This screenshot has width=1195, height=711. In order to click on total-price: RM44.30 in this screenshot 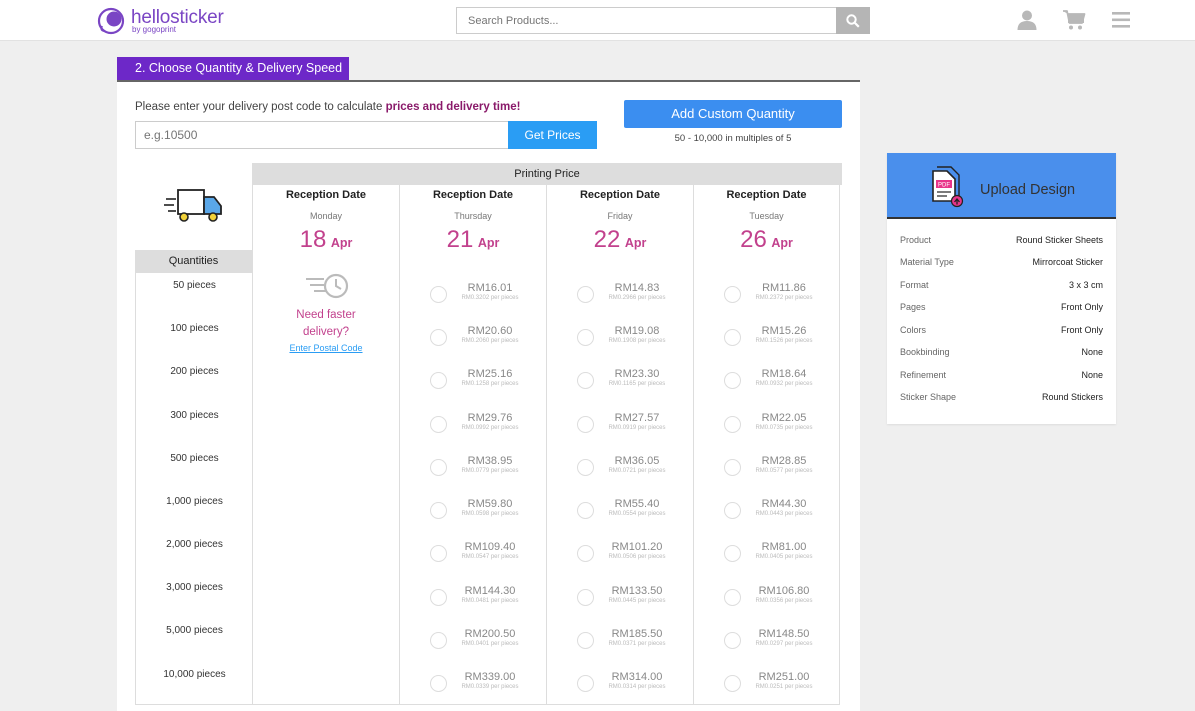, I will do `click(784, 504)`.